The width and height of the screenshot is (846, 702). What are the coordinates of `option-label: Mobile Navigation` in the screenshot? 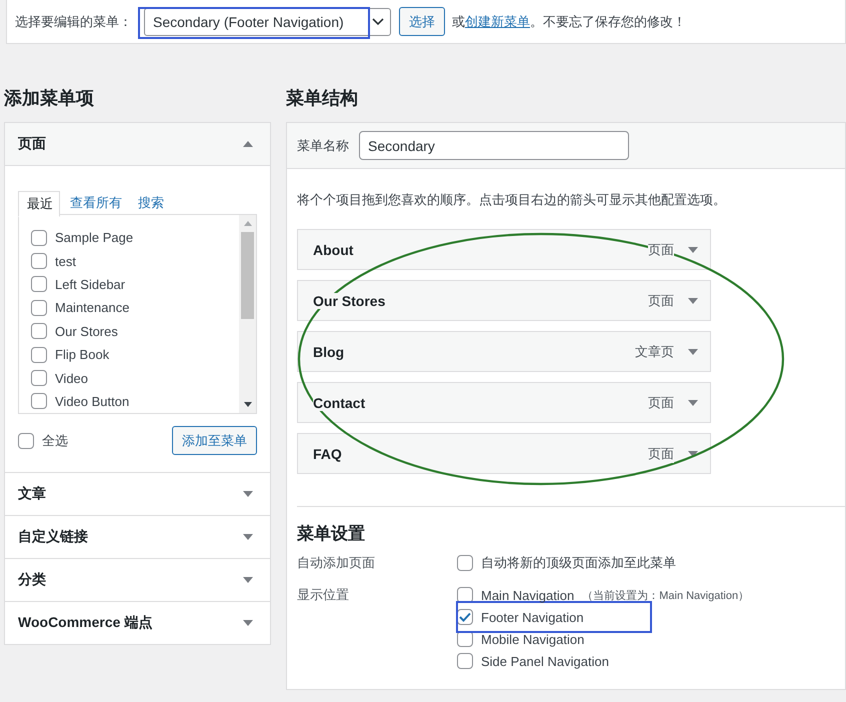 It's located at (532, 639).